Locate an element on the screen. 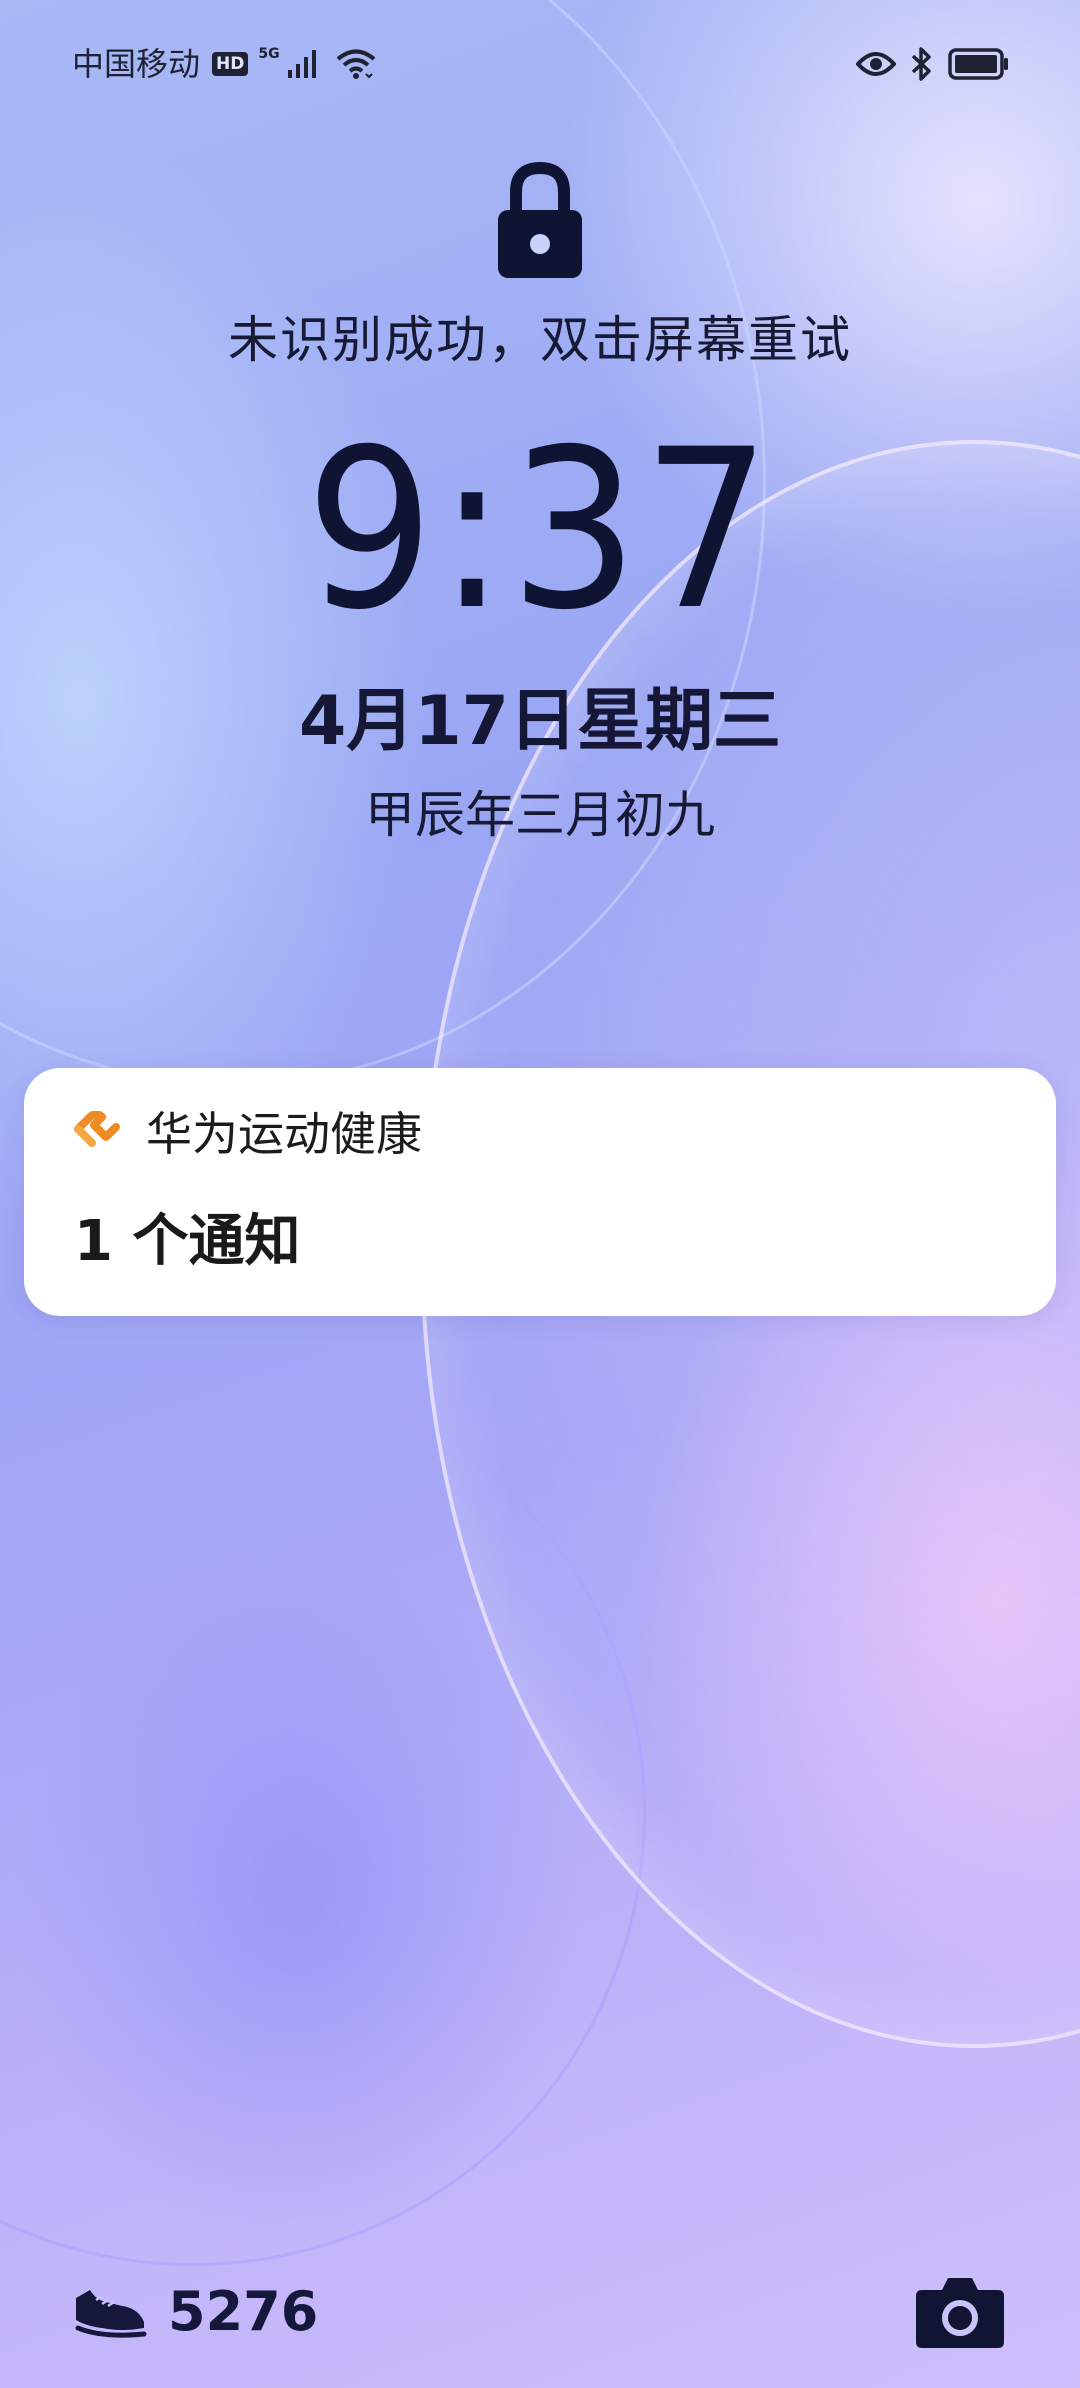 The image size is (1080, 2388). step-counter: 5276 is located at coordinates (195, 2311).